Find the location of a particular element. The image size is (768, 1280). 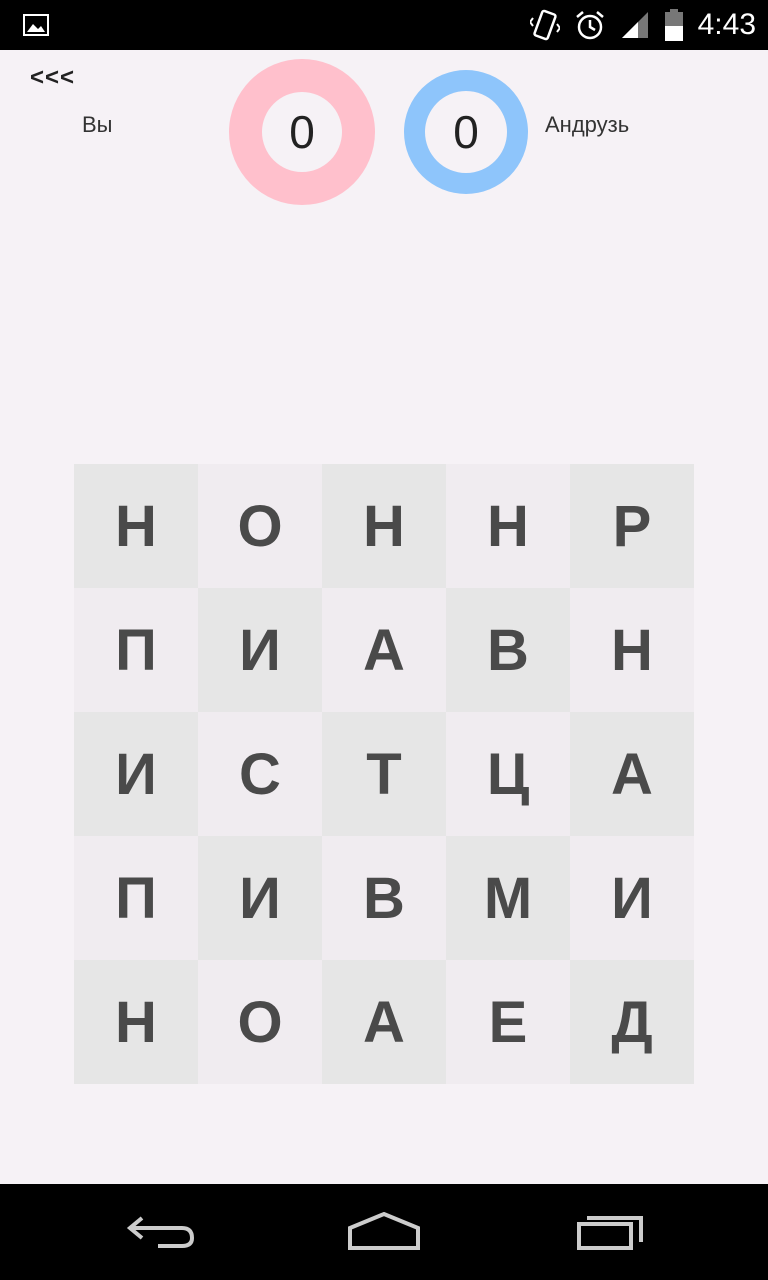

back-icon is located at coordinates (160, 1232).